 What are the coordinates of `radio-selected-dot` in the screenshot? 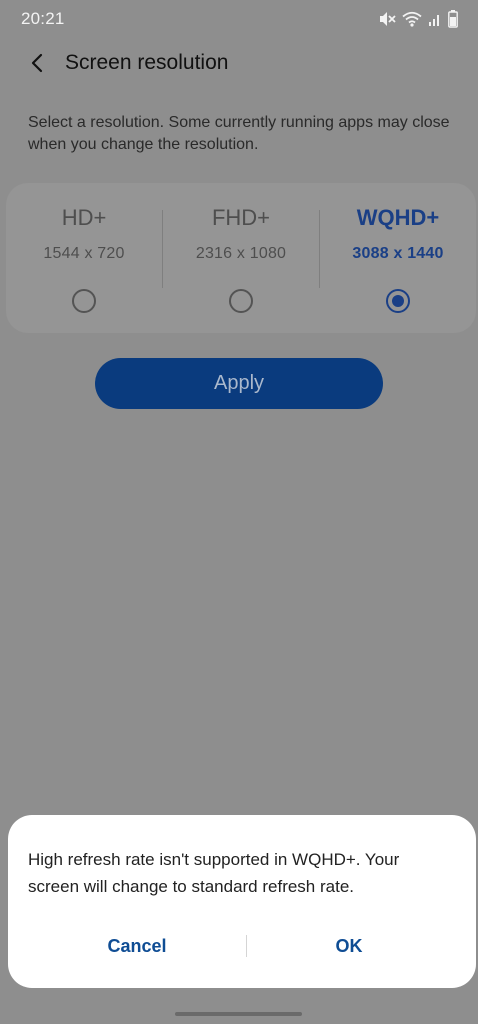 It's located at (398, 301).